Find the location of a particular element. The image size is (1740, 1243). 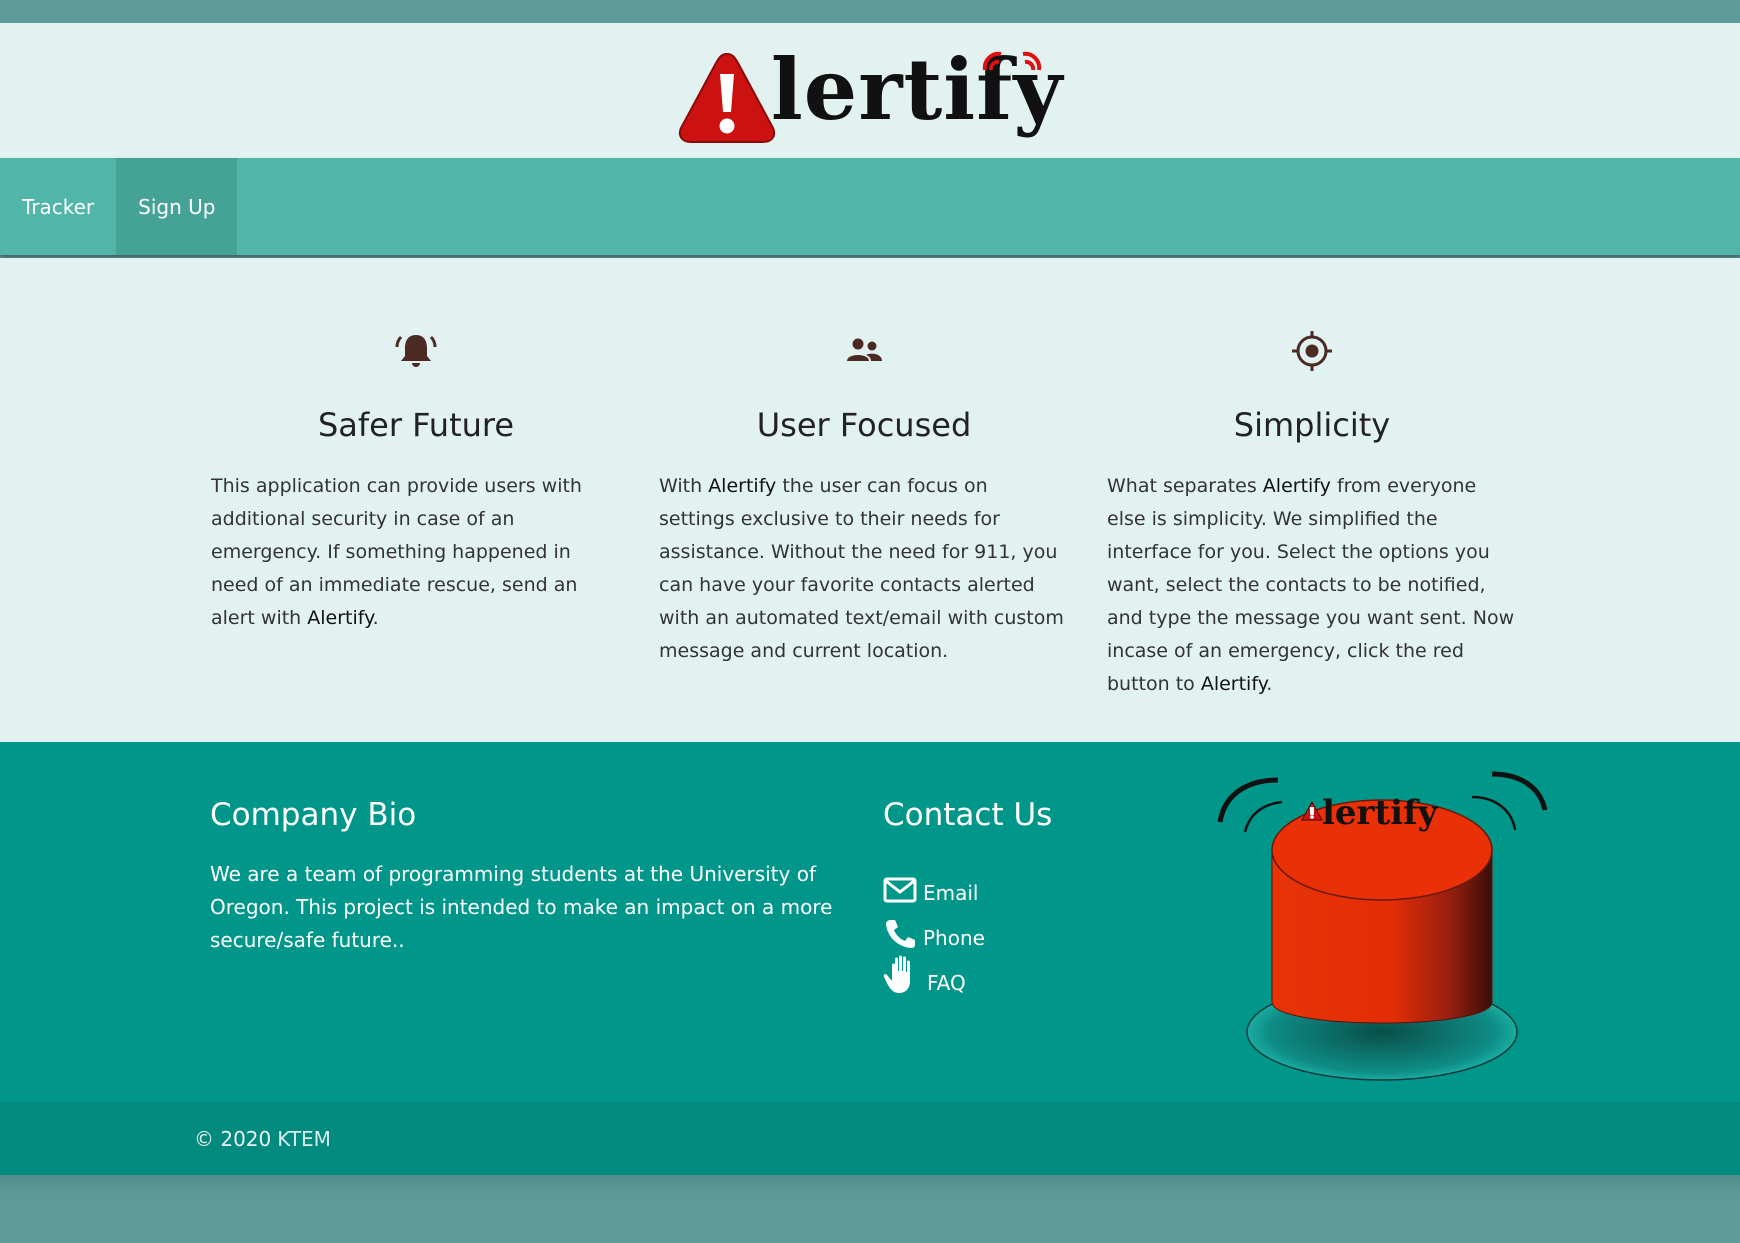

company-bio-title: Company Bio is located at coordinates (313, 815).